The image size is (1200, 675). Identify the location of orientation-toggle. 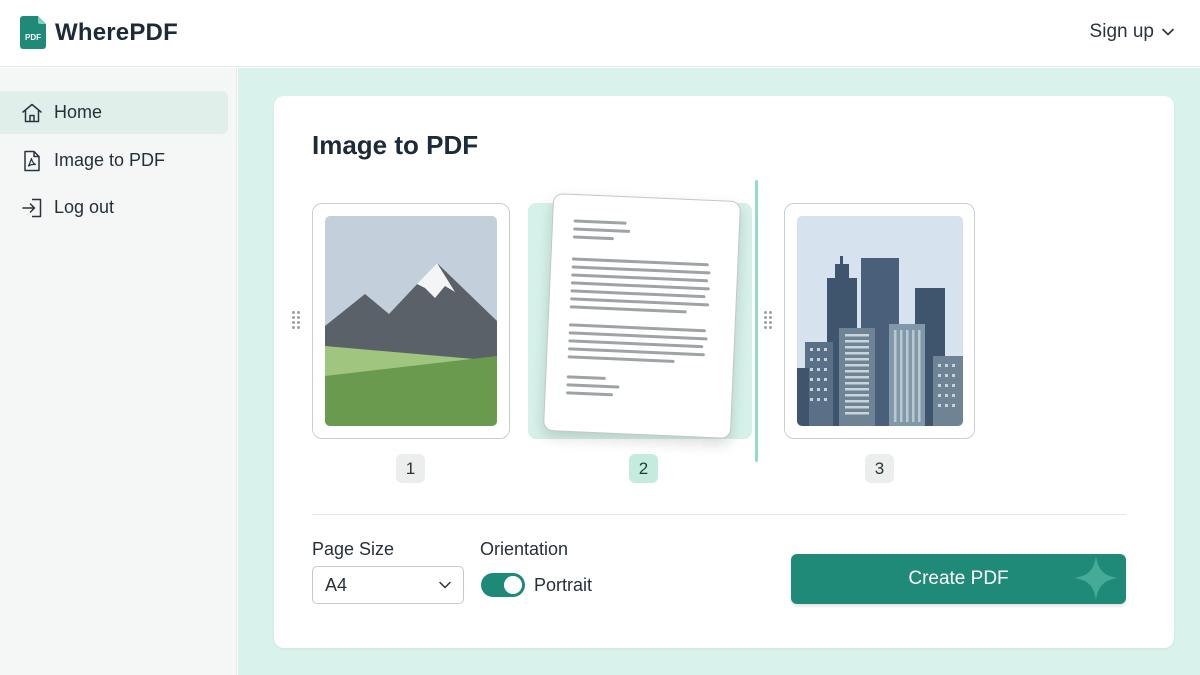
(503, 585).